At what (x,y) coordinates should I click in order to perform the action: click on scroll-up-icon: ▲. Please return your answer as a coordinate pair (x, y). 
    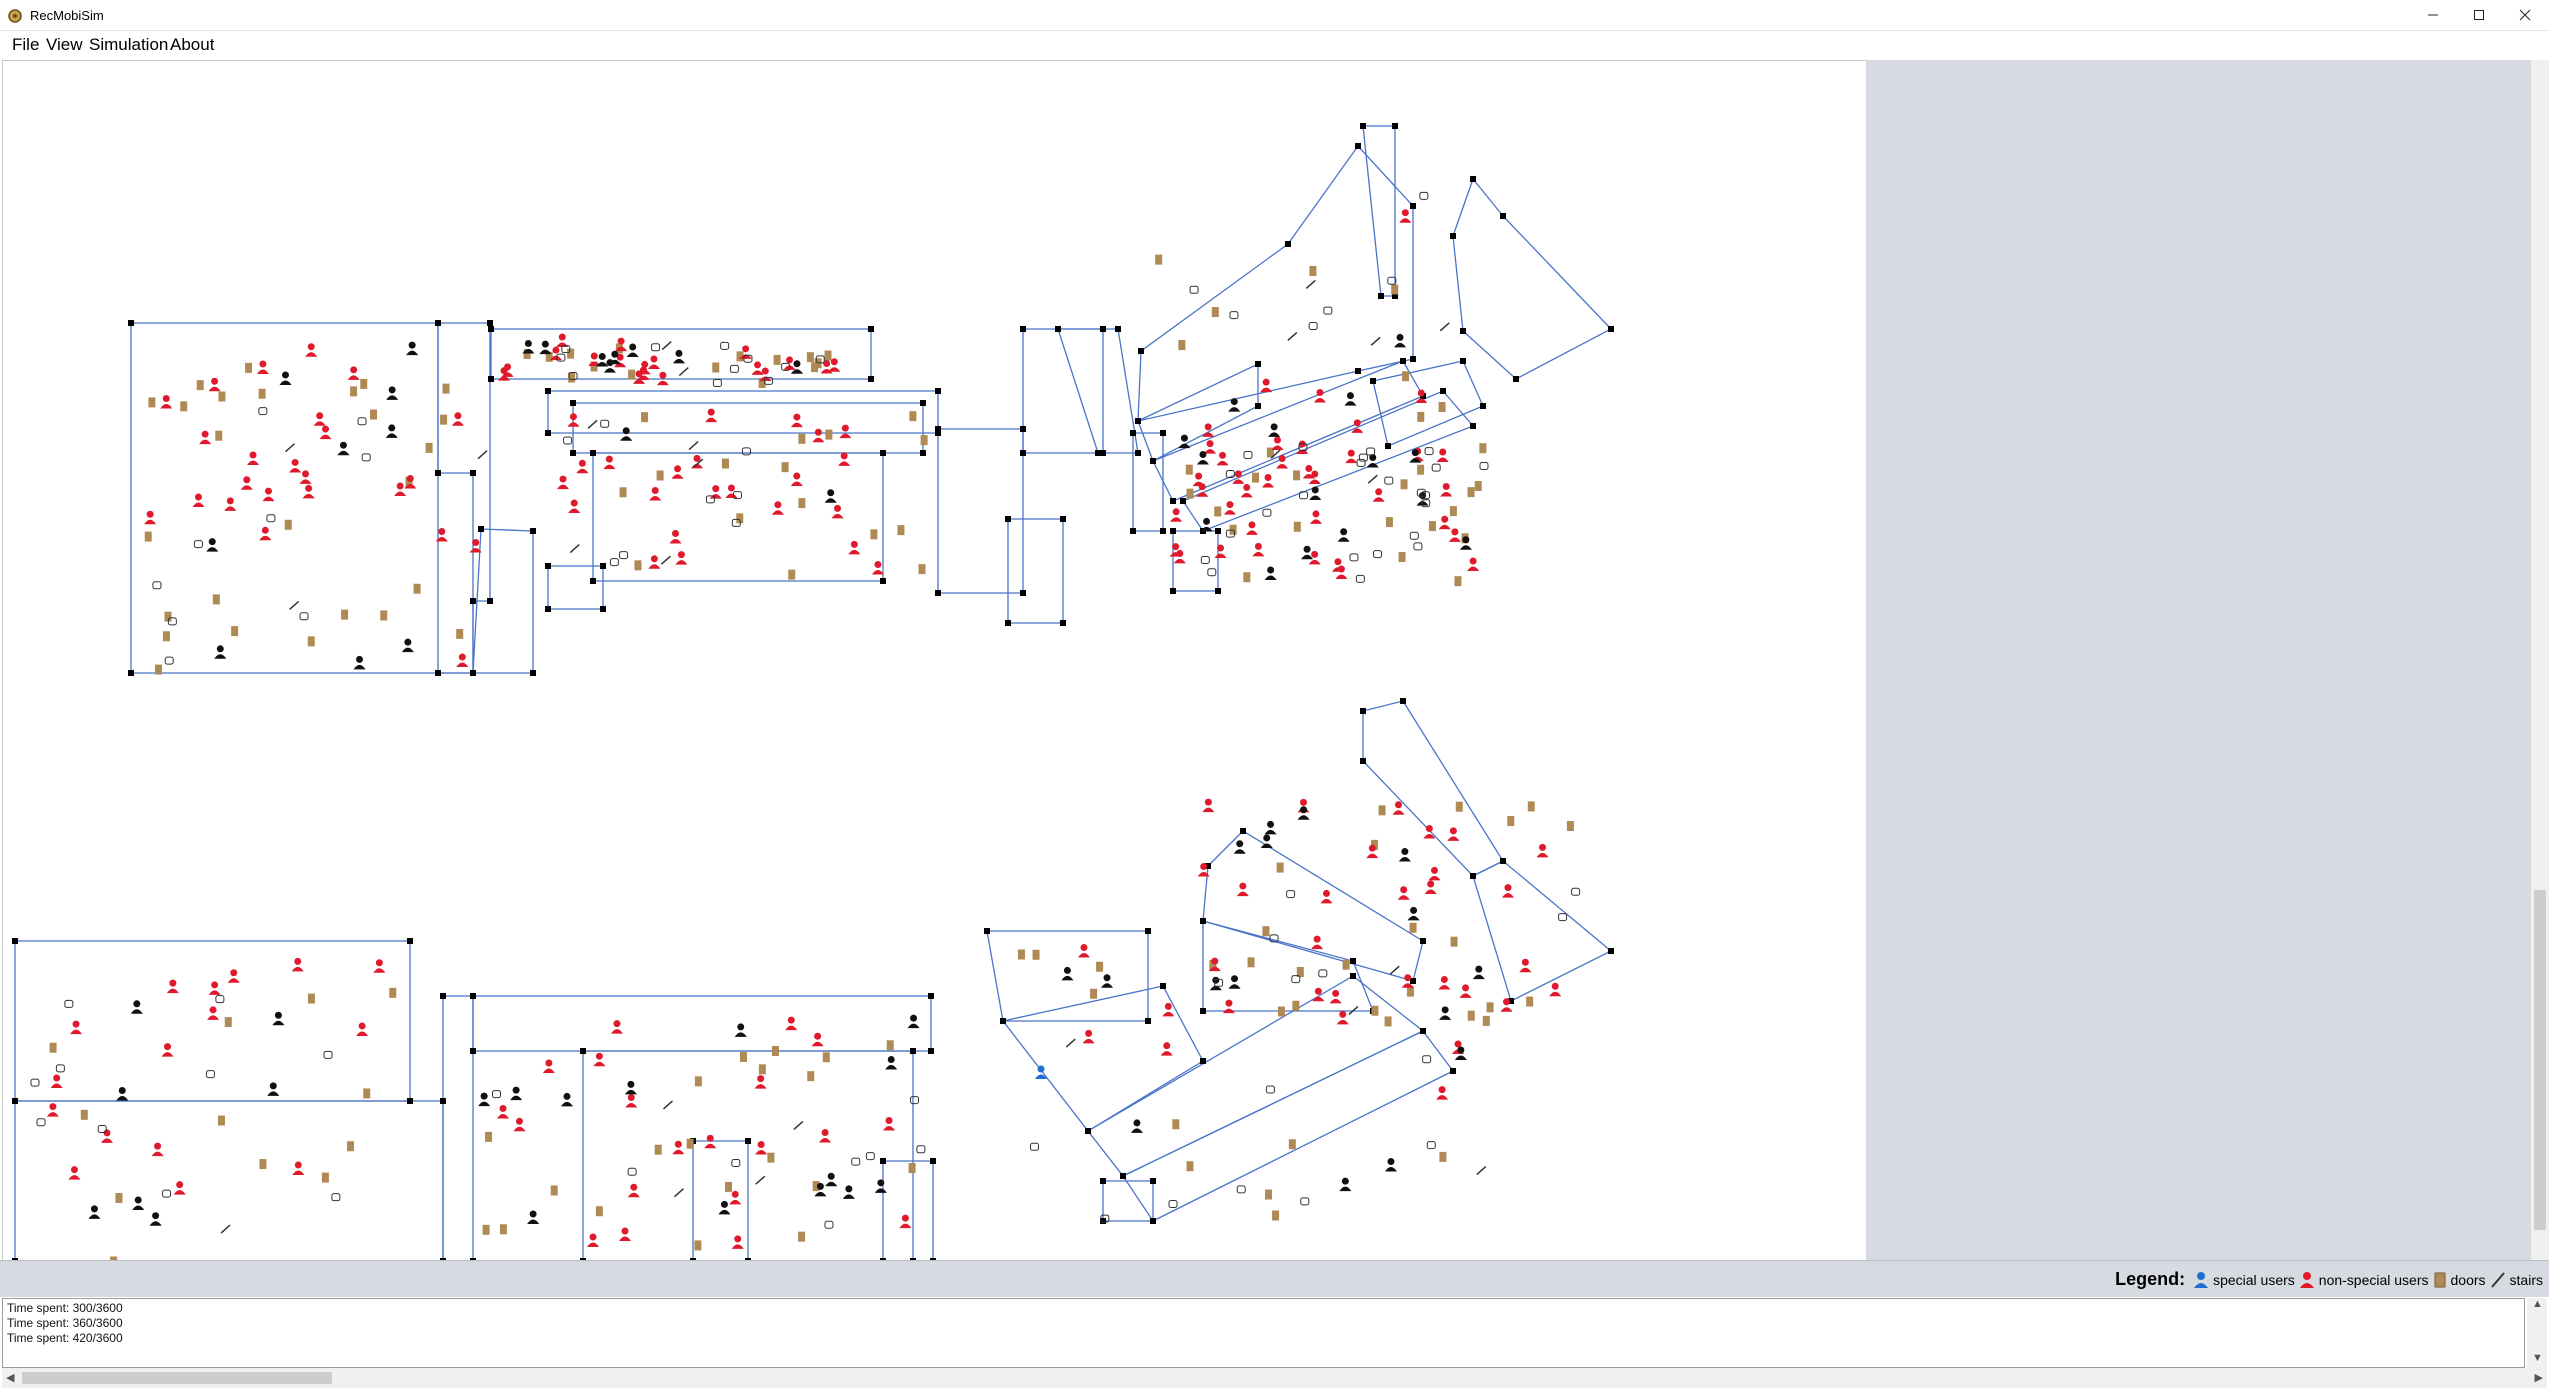
    Looking at the image, I should click on (2537, 1304).